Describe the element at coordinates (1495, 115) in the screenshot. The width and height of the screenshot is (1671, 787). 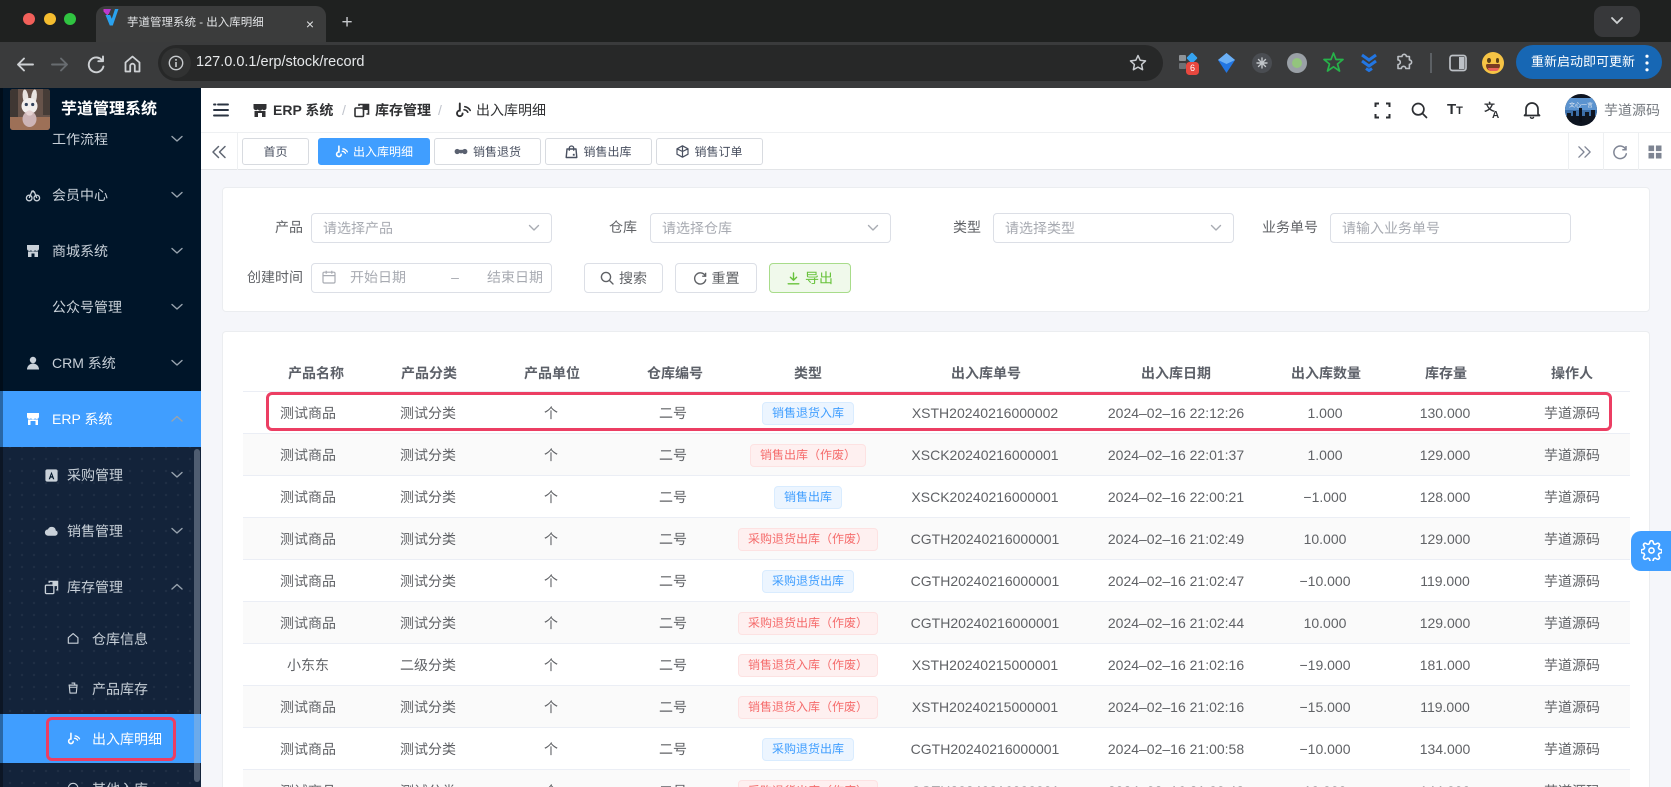
I see `svg-text: A` at that location.